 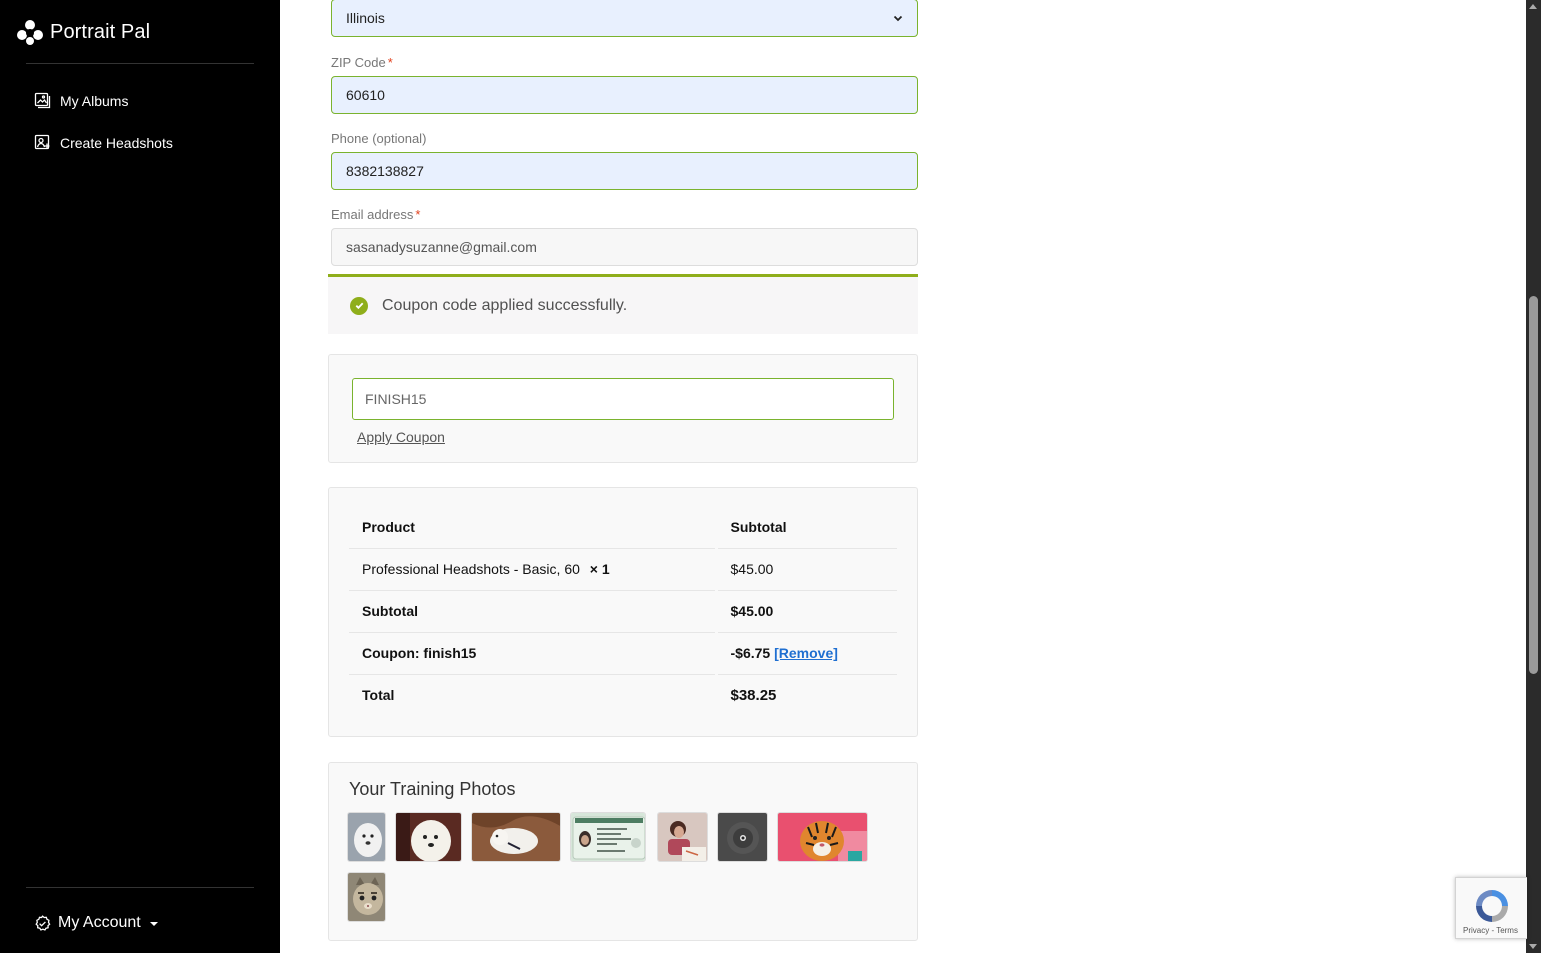 I want to click on dog-on-rug-photo, so click(x=516, y=837).